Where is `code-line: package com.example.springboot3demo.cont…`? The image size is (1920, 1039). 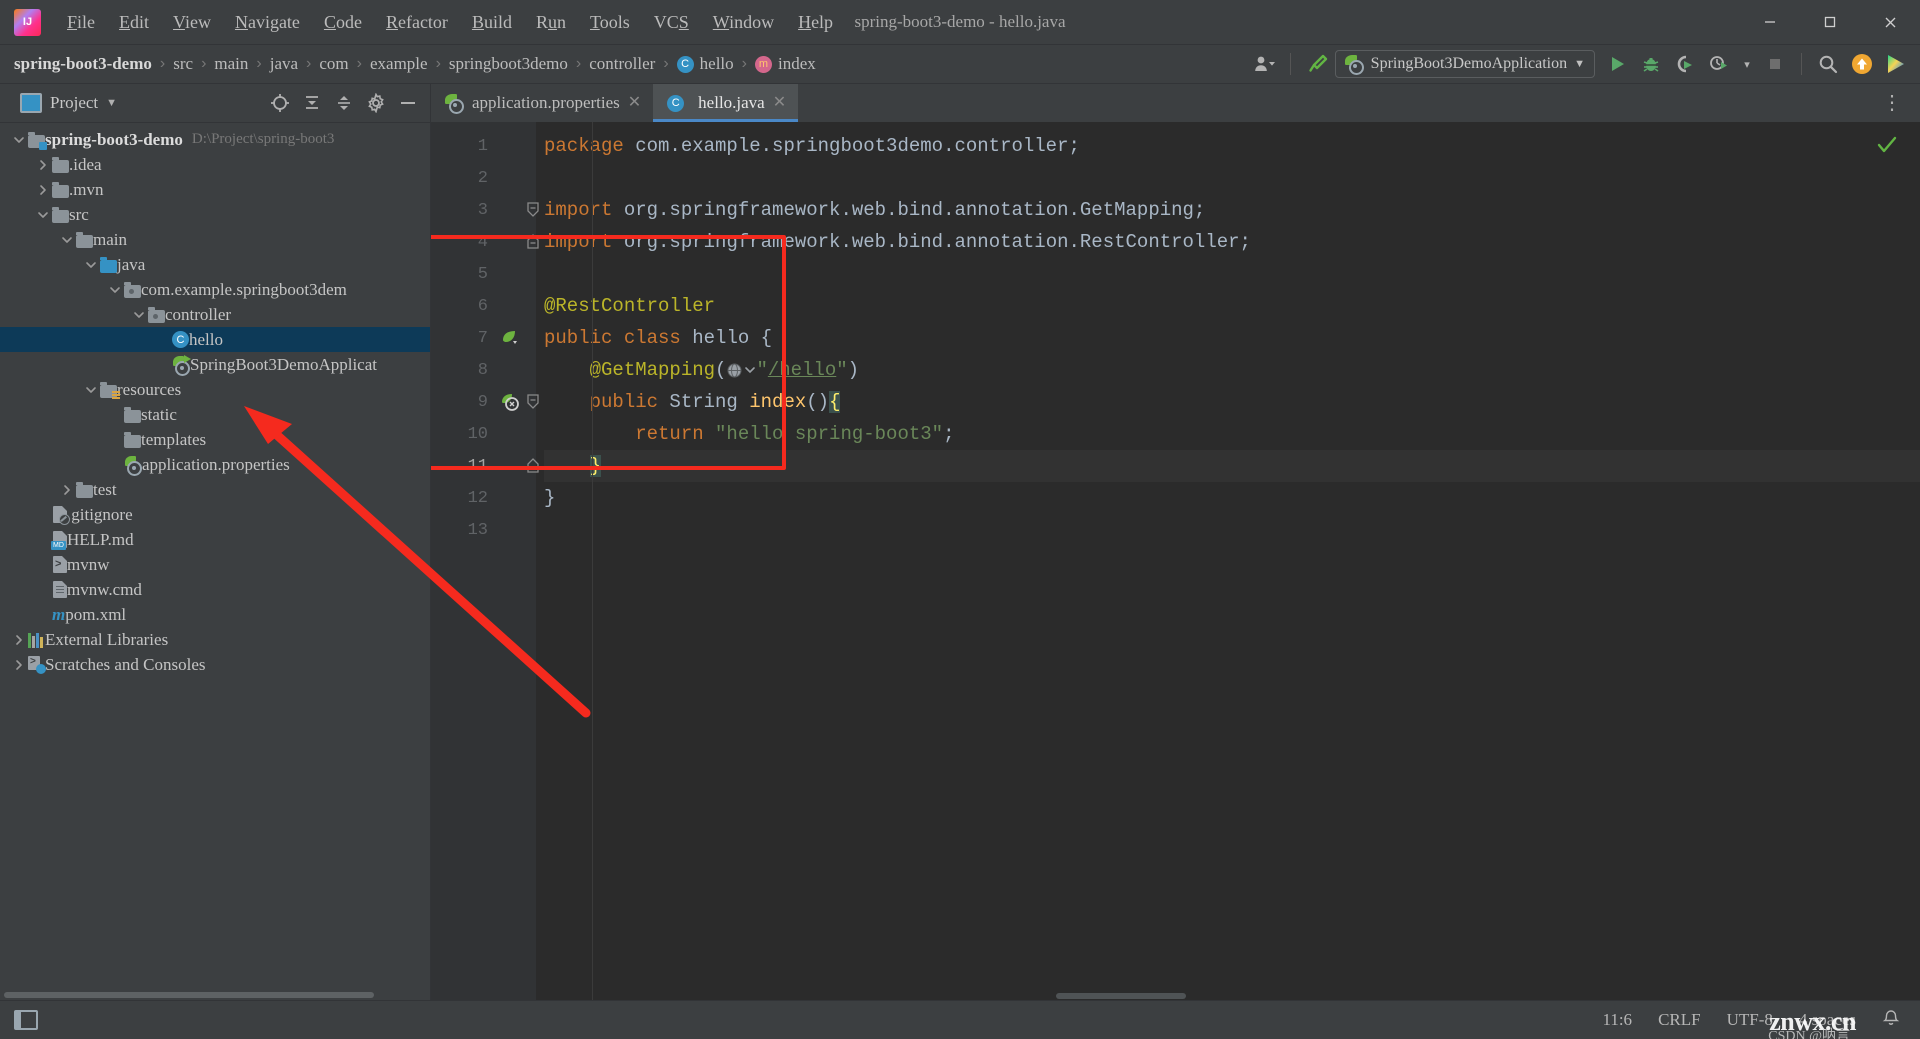 code-line: package com.example.springboot3demo.cont… is located at coordinates (1232, 146).